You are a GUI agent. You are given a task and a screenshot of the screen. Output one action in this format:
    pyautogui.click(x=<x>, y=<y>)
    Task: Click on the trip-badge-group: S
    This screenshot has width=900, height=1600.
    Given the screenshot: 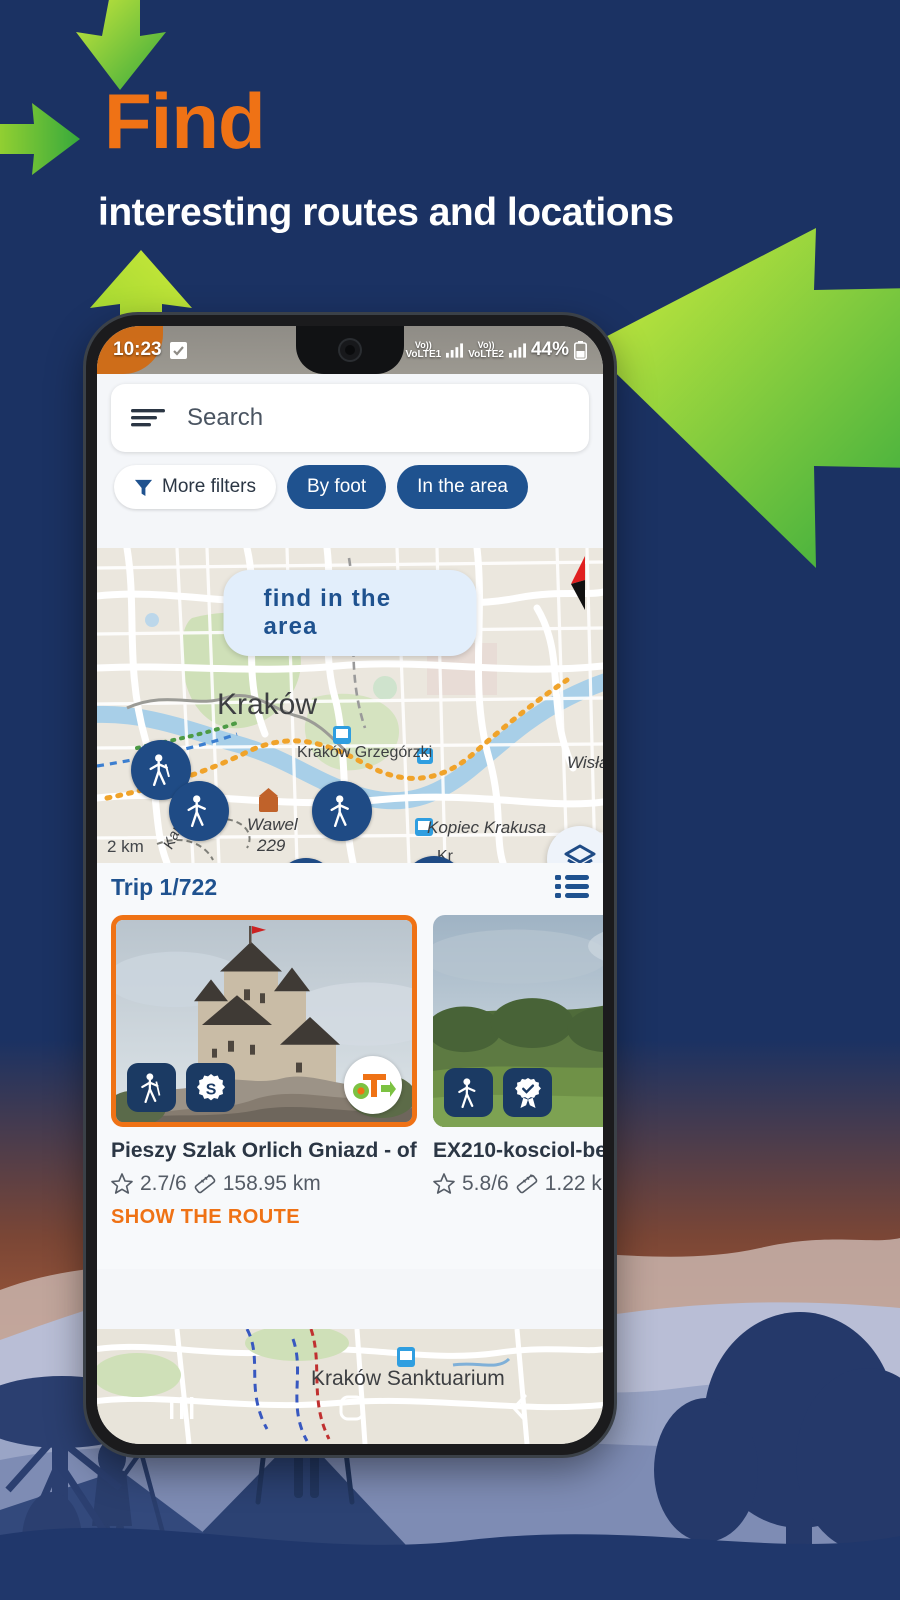 What is the action you would take?
    pyautogui.click(x=181, y=1087)
    